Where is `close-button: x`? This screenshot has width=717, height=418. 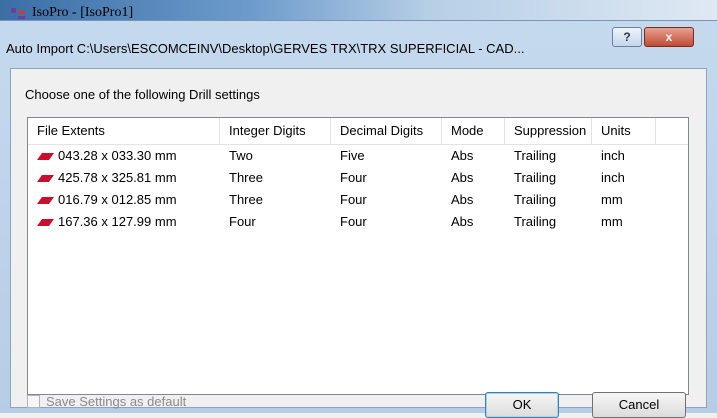 close-button: x is located at coordinates (669, 37).